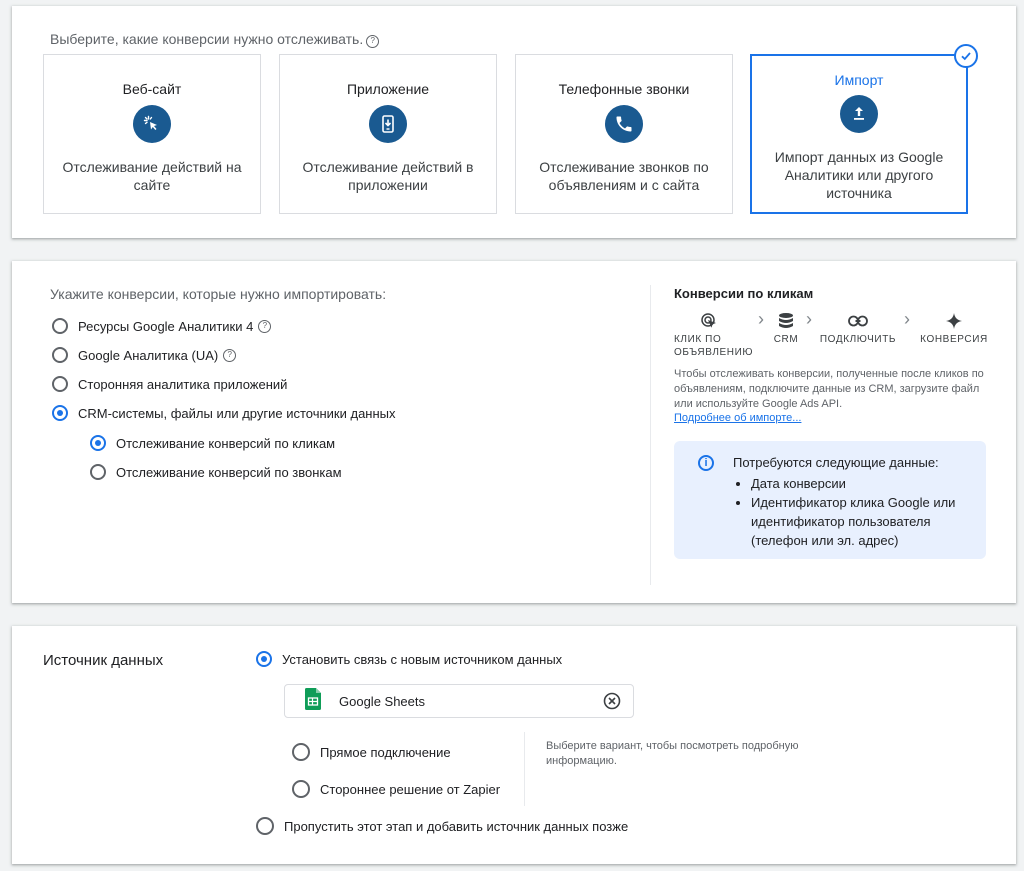 This screenshot has width=1024, height=871. I want to click on option-zapier: Стороннее решение от Zapier, so click(396, 789).